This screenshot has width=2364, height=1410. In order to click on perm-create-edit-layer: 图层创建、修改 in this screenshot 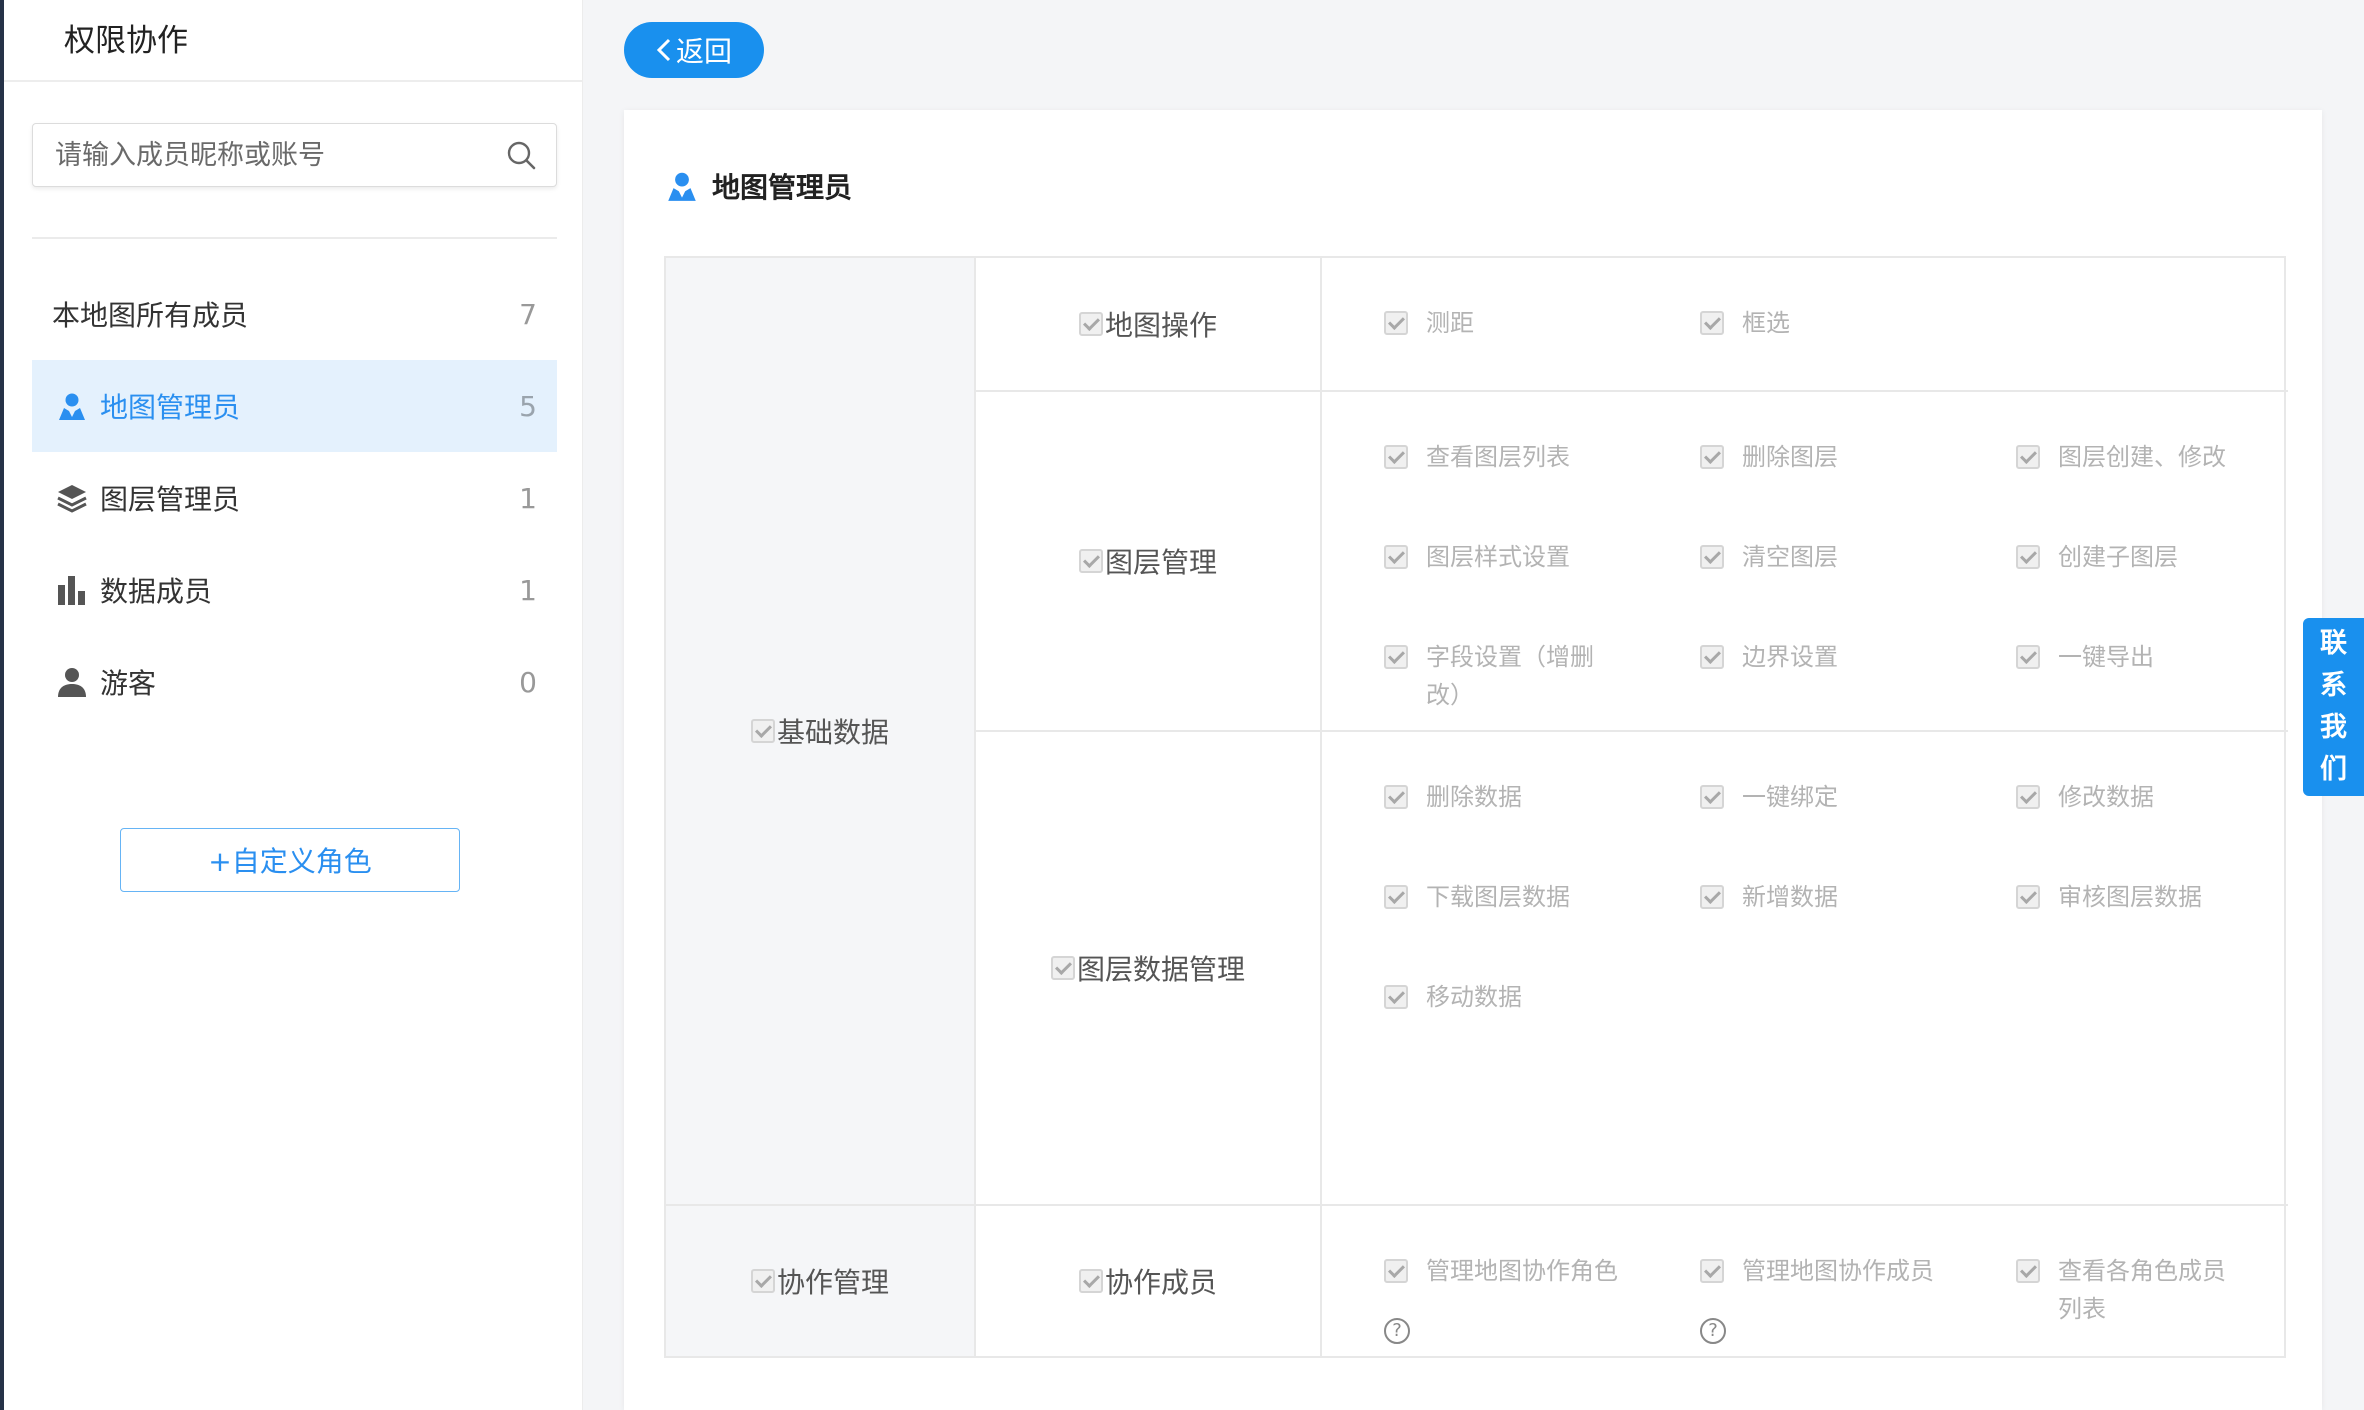, I will do `click(2142, 457)`.